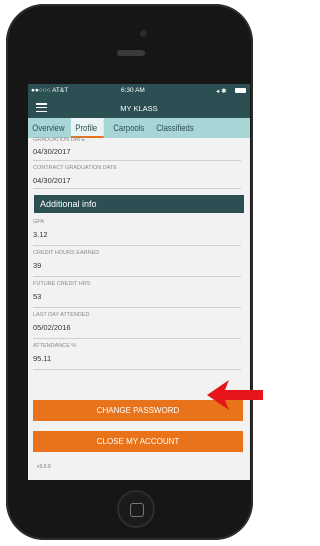 The width and height of the screenshot is (320, 546). What do you see at coordinates (127, 128) in the screenshot?
I see `tab-carpools: Carpools` at bounding box center [127, 128].